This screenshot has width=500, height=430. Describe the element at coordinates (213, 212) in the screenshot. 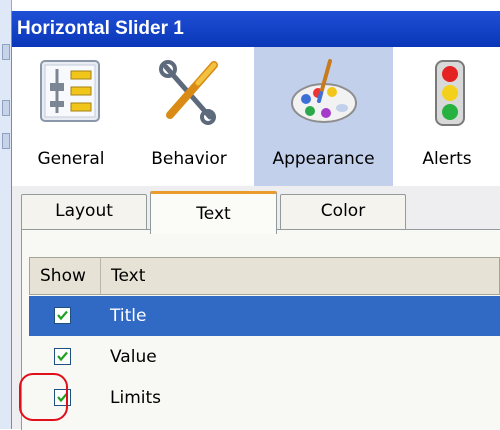

I see `tab-text: Text` at that location.